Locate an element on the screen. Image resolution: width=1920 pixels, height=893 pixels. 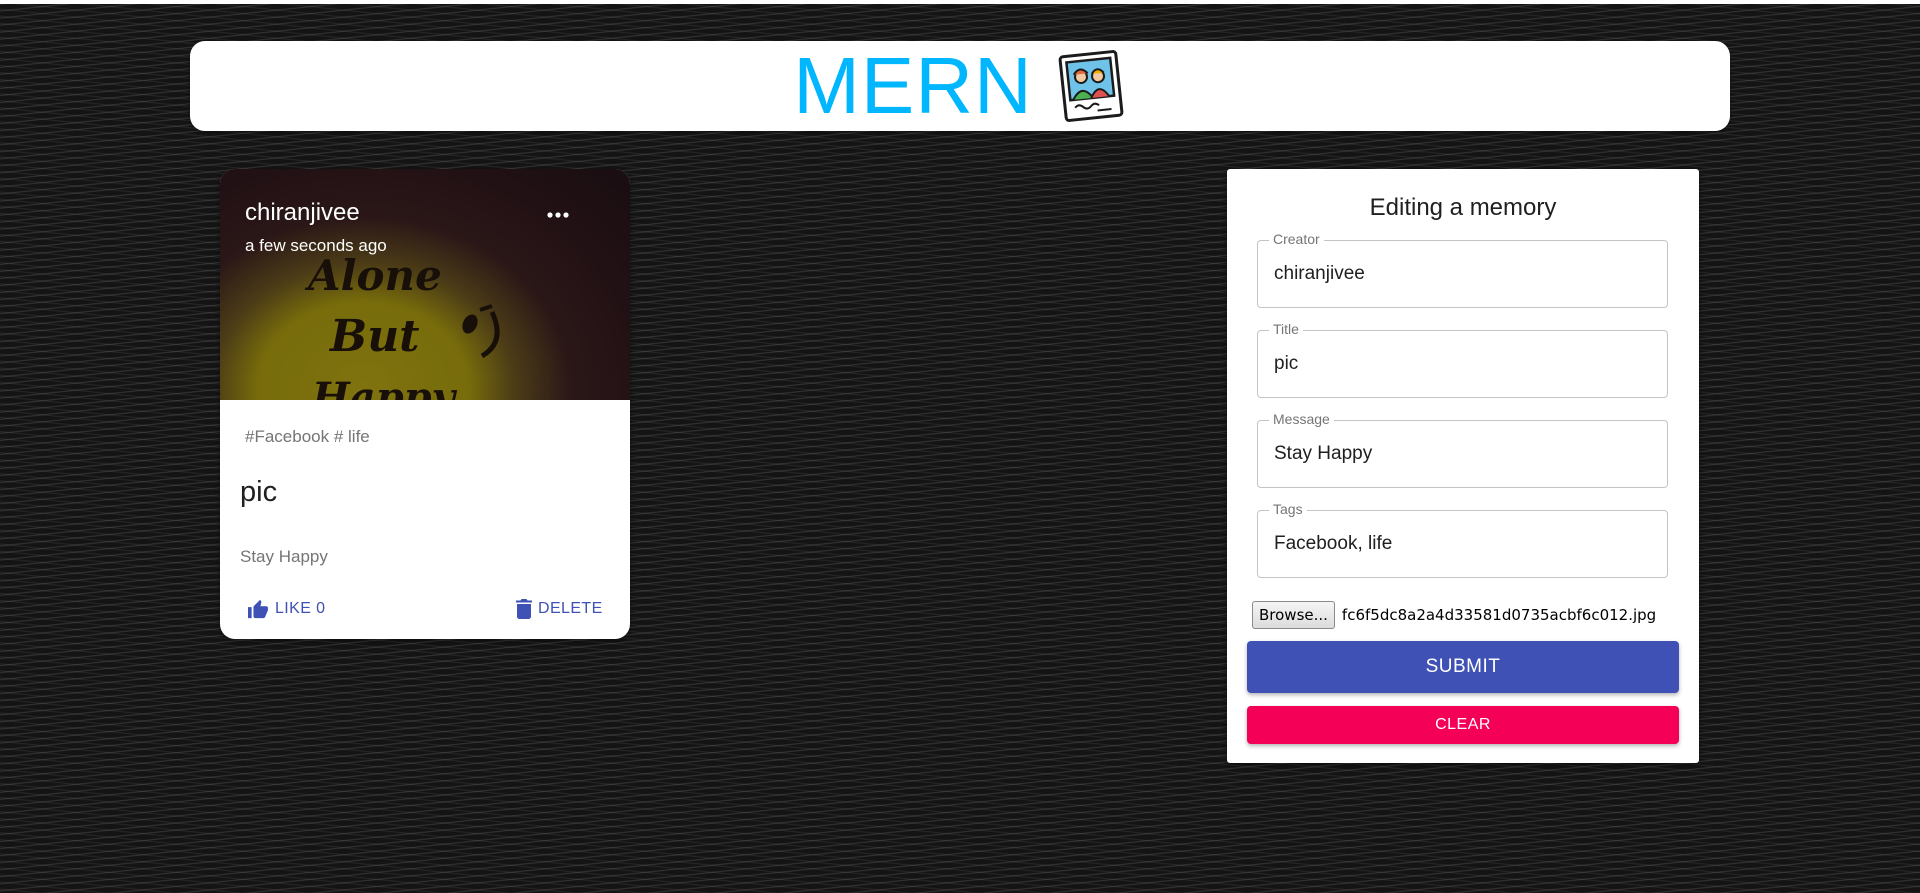
memories-photo-icon is located at coordinates (1091, 86).